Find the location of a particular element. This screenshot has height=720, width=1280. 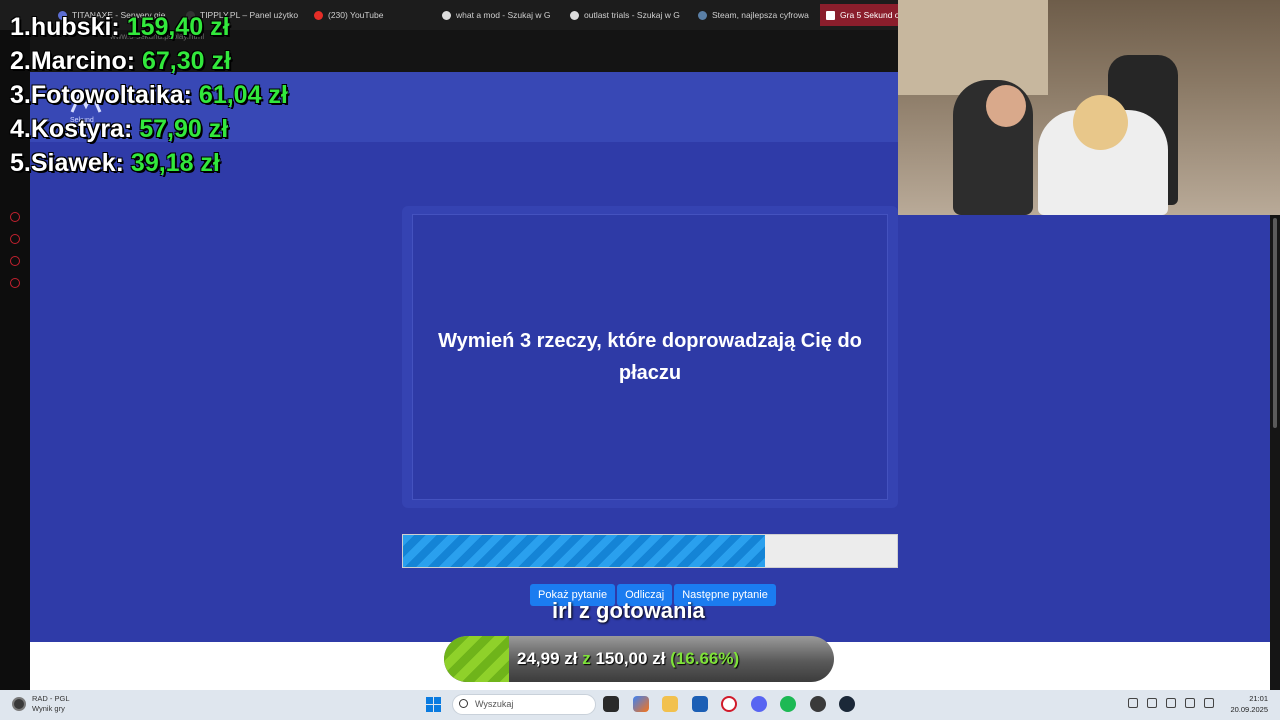

timer-progress-bar is located at coordinates (650, 551).